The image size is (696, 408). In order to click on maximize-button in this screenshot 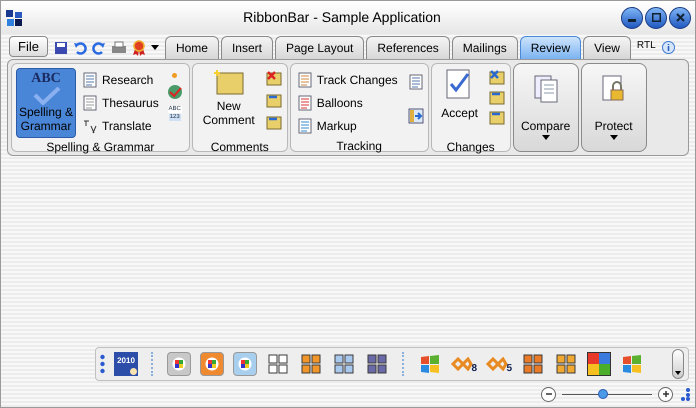, I will do `click(656, 17)`.